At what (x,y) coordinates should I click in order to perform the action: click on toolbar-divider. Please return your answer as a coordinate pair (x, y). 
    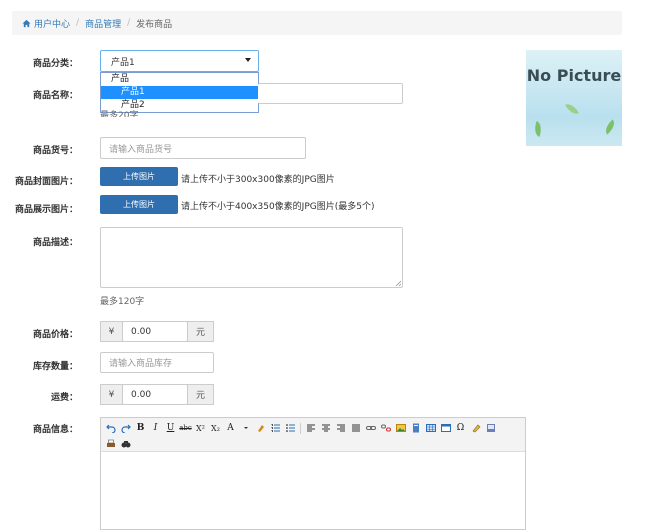
    Looking at the image, I should click on (300, 428).